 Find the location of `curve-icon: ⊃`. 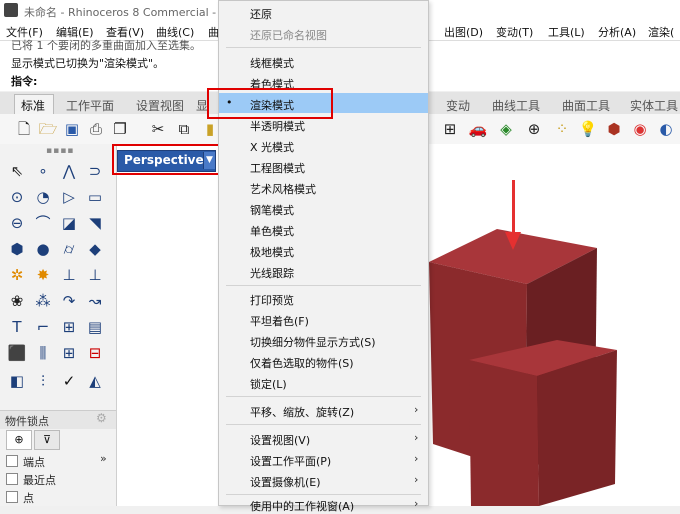

curve-icon: ⊃ is located at coordinates (95, 171).